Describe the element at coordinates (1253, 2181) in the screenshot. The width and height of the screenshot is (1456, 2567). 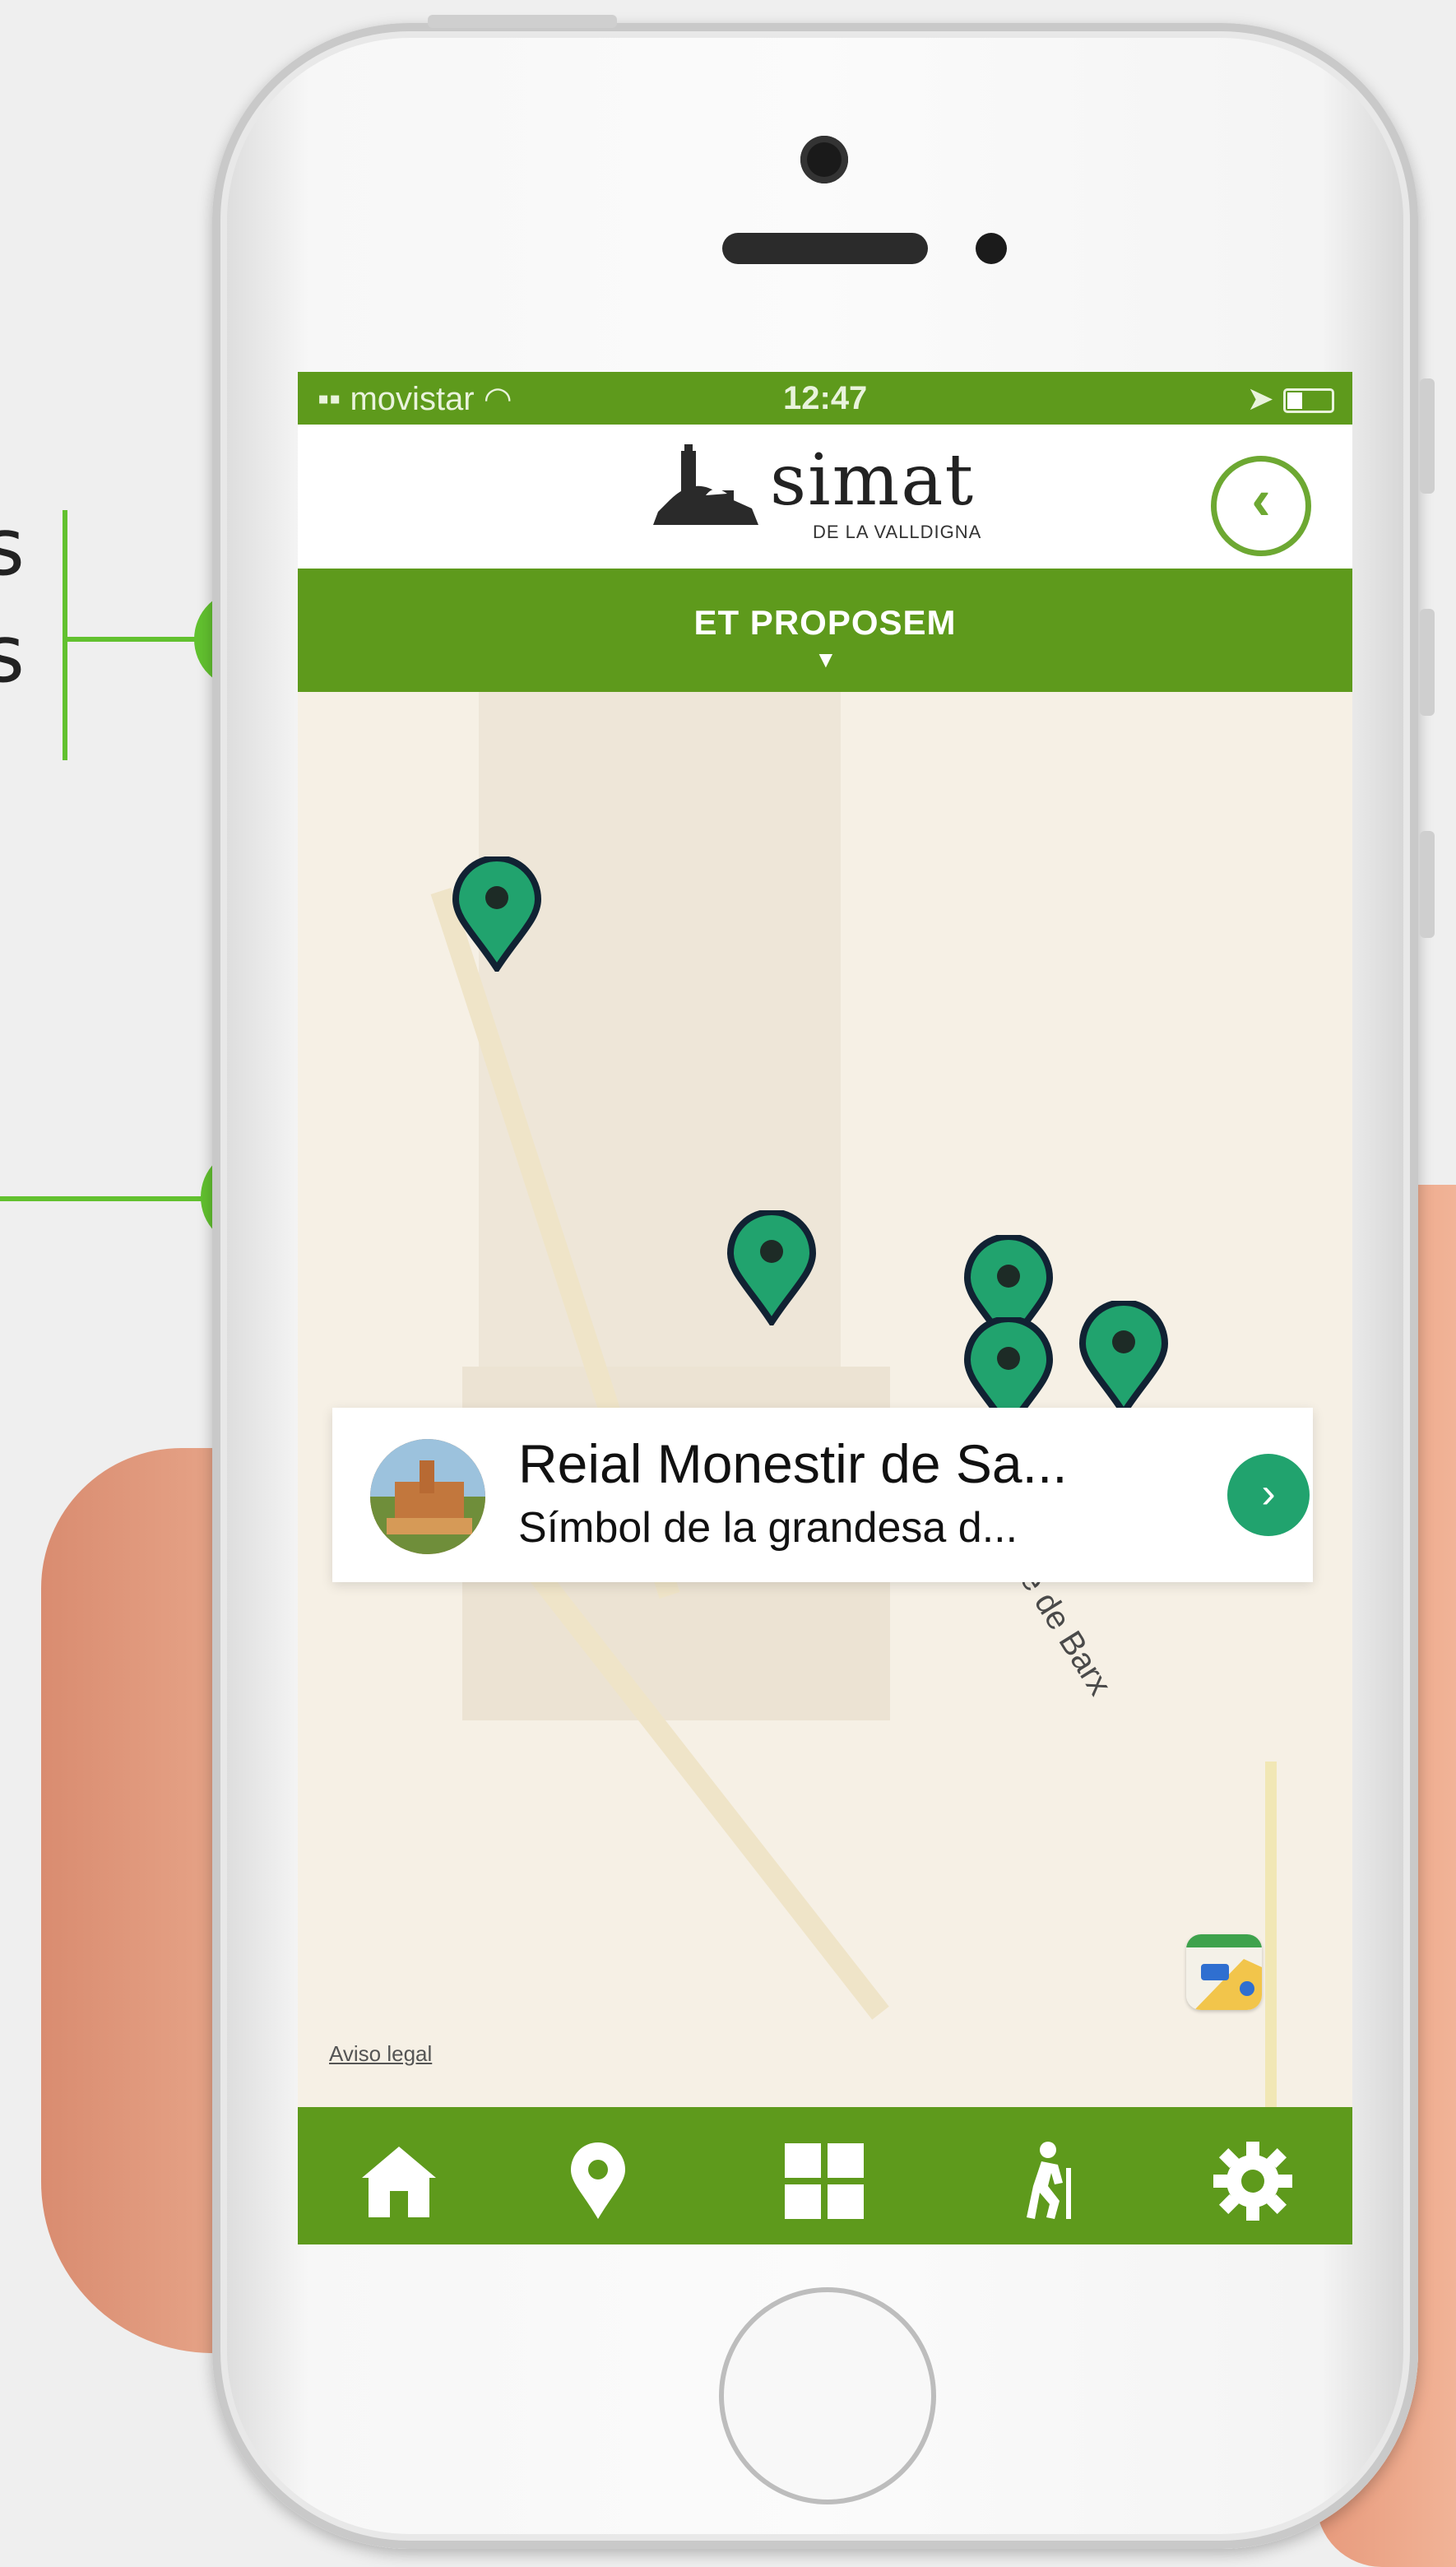
I see `gear-icon` at that location.